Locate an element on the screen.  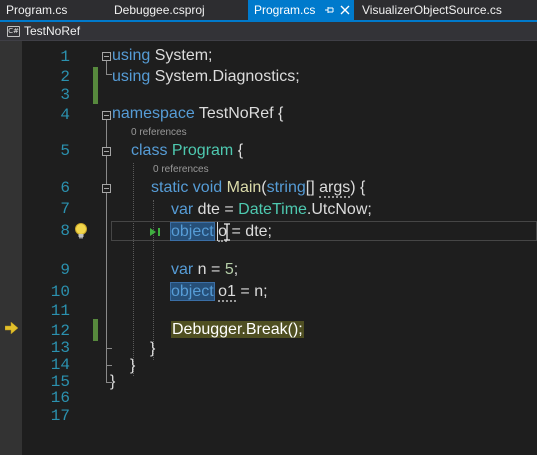
code-text: ; is located at coordinates (236, 269).